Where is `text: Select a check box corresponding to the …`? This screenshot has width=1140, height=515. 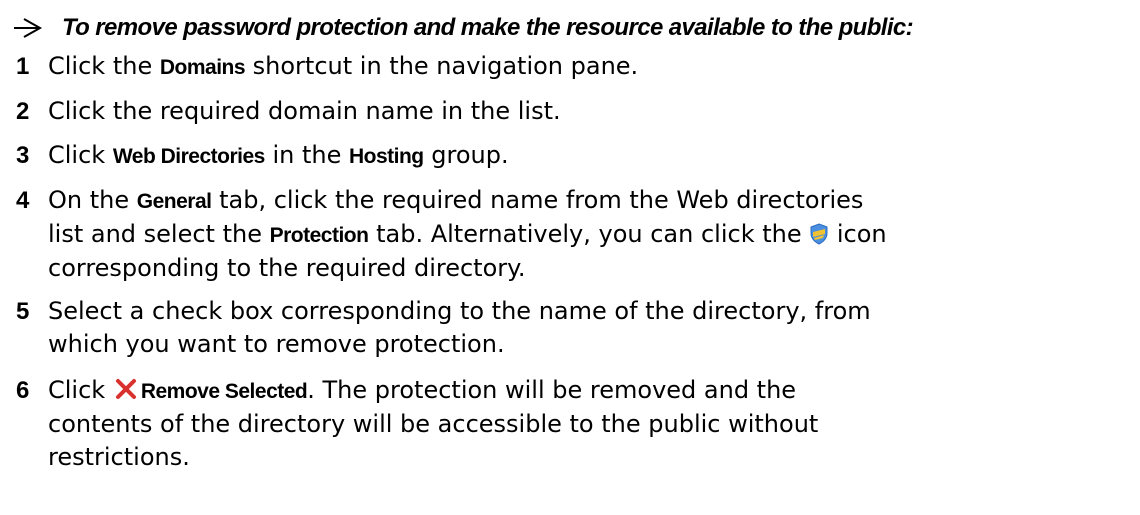
text: Select a check box corresponding to the … is located at coordinates (459, 311).